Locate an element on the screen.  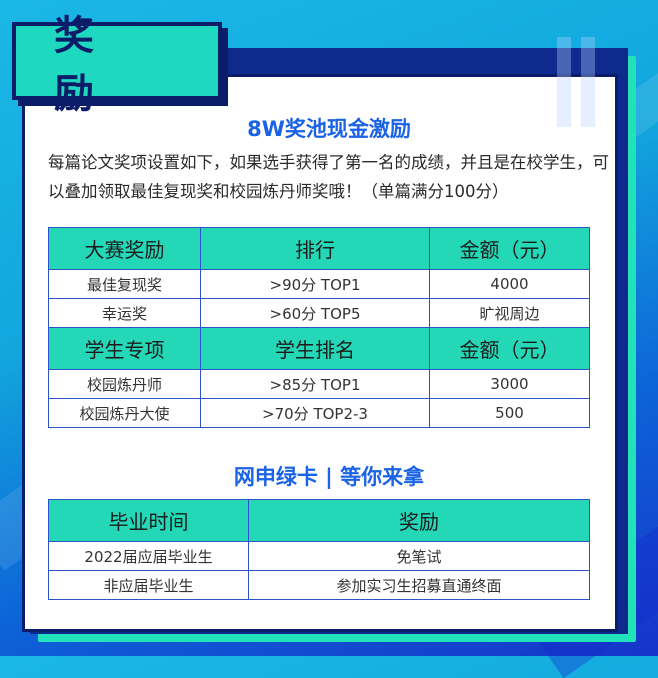
table-cell: 幸运奖 is located at coordinates (124, 313).